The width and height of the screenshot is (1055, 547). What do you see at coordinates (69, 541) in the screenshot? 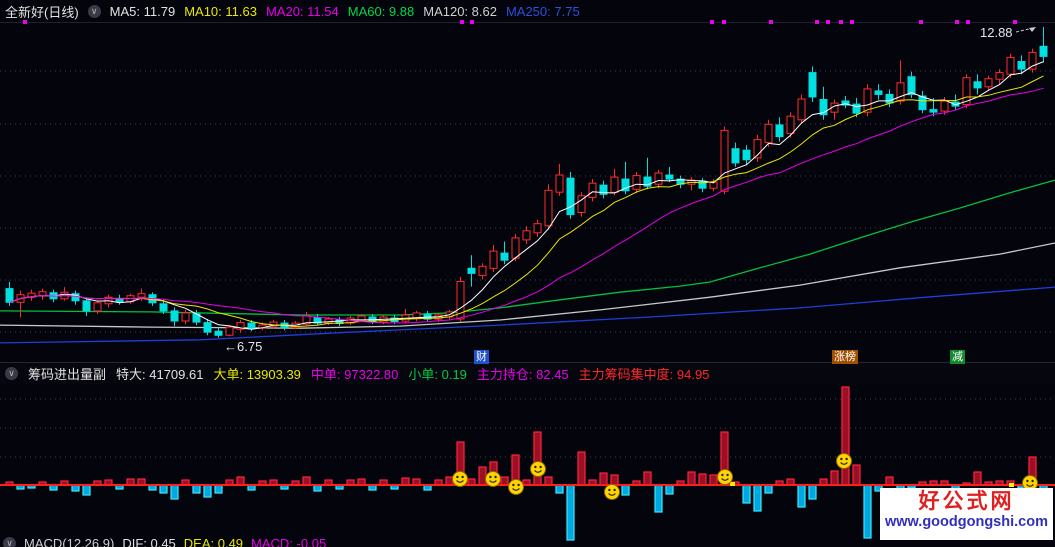
I see `macd-params: MACD(12,26,9)` at bounding box center [69, 541].